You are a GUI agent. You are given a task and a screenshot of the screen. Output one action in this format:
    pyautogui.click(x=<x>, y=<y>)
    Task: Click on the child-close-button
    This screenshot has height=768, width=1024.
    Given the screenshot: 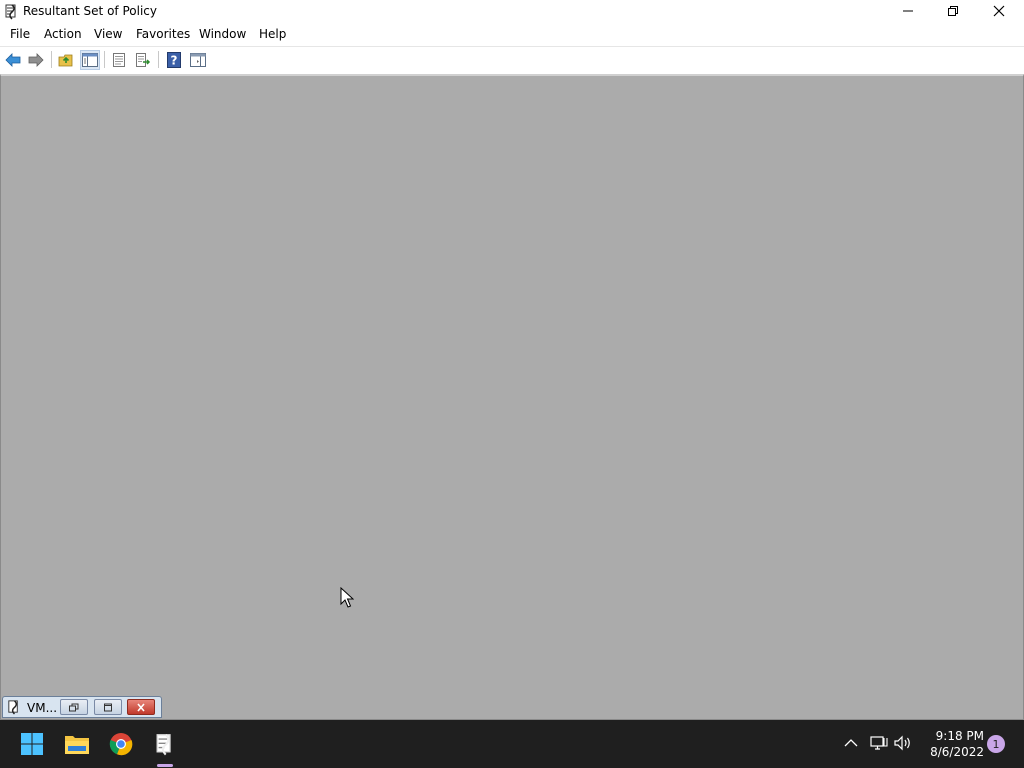 What is the action you would take?
    pyautogui.click(x=141, y=707)
    